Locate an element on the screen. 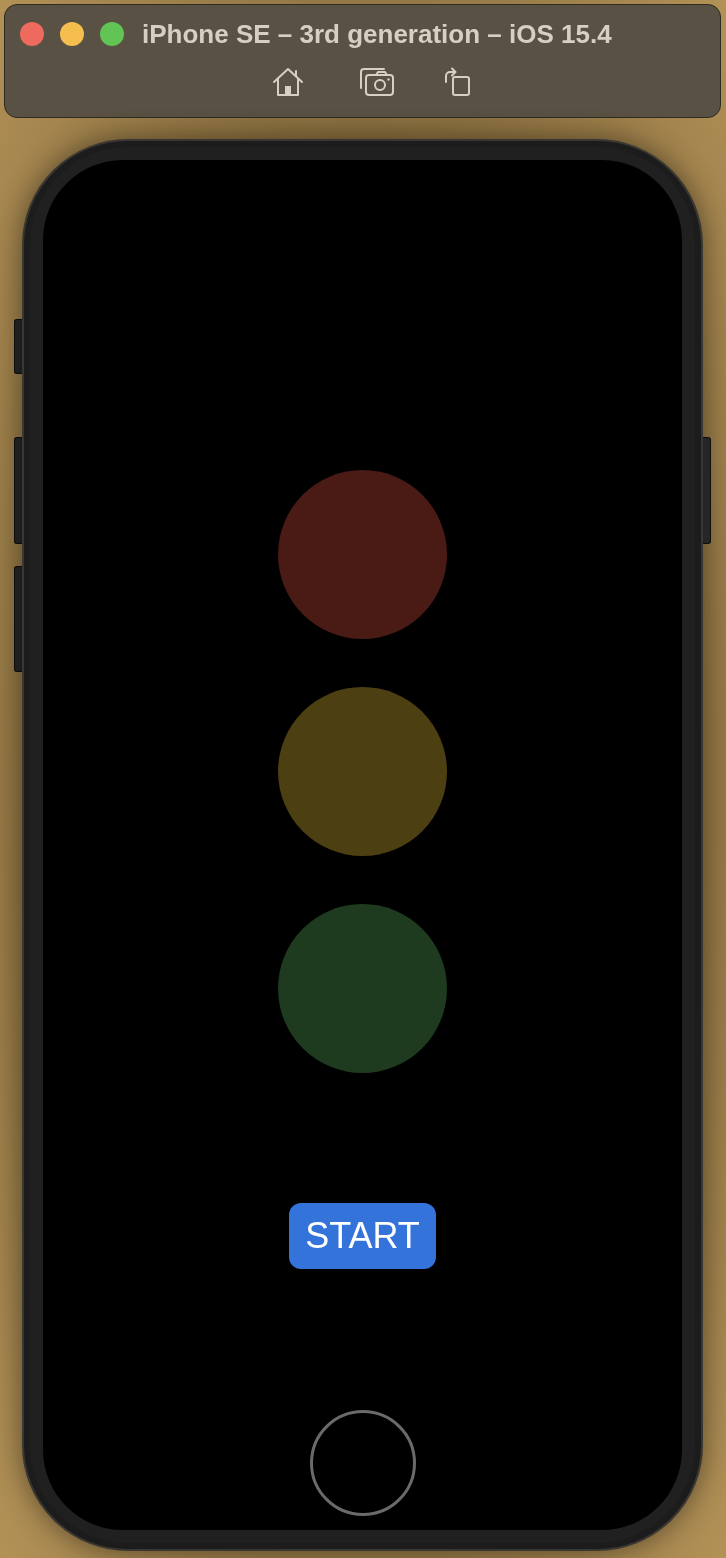 The height and width of the screenshot is (1558, 726). home-button is located at coordinates (362, 1463).